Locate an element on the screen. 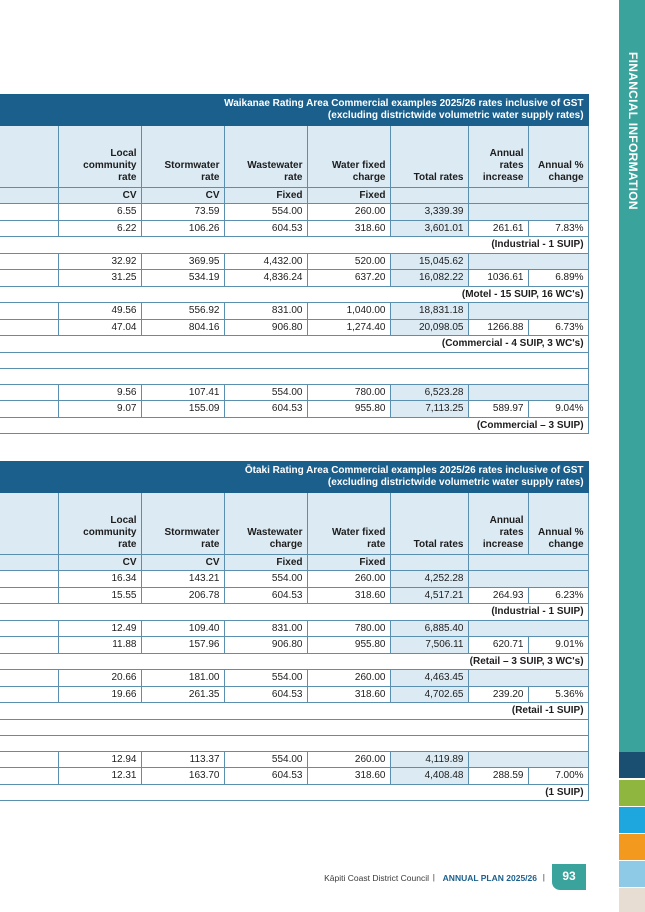  table-cell: 9.07 is located at coordinates (99, 409).